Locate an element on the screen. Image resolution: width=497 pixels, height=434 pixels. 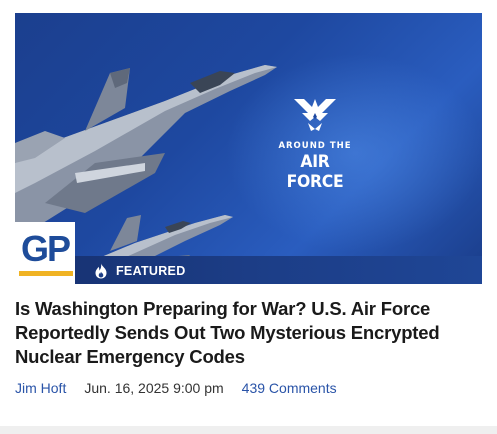
site-logo-accent-bar is located at coordinates (46, 273).